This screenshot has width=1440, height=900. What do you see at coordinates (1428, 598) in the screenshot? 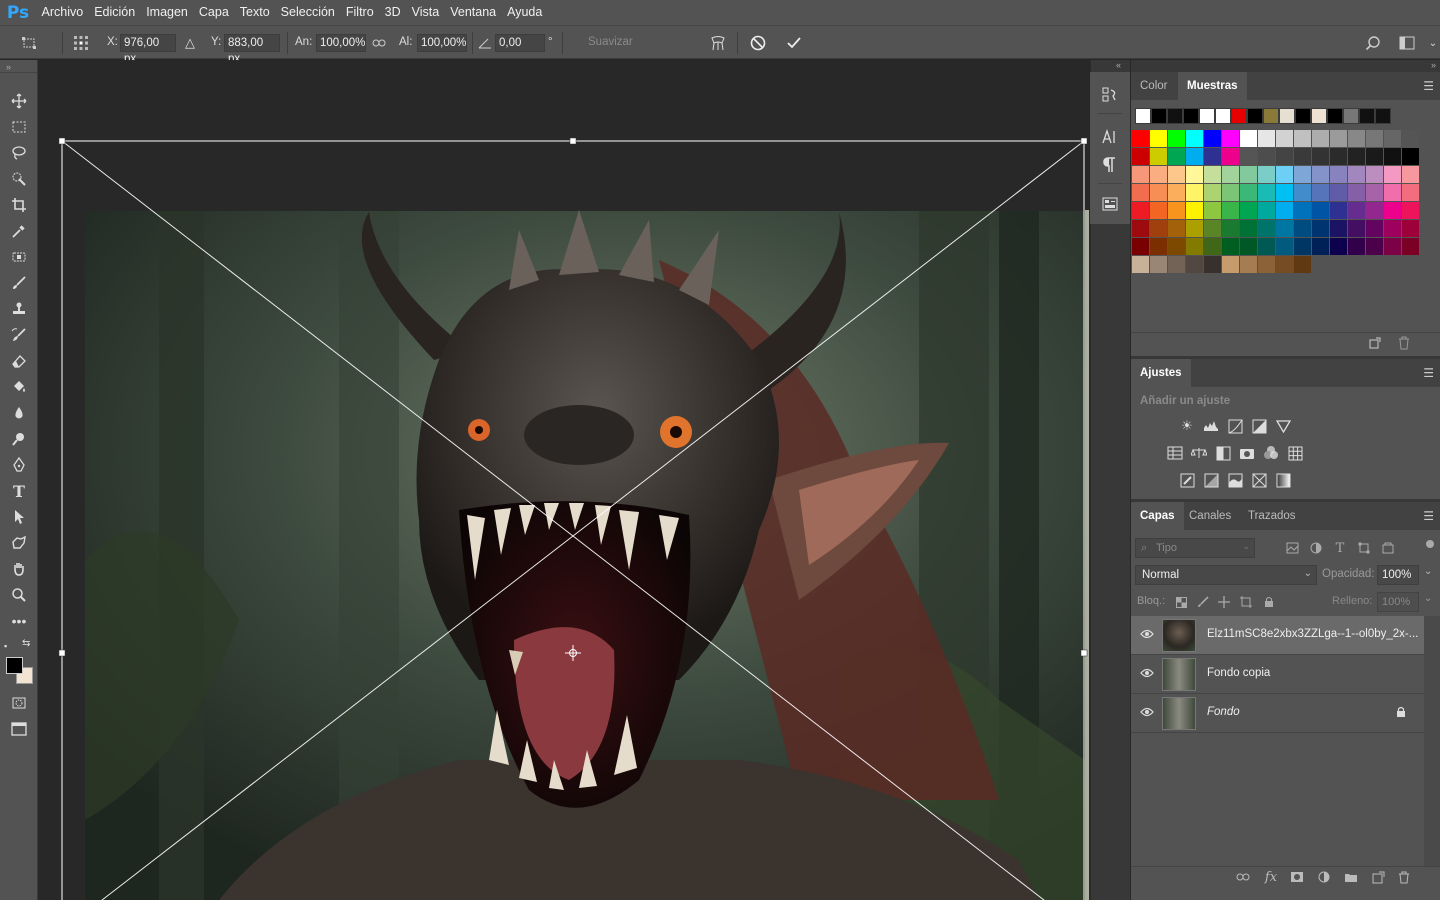
I see `fill-dropdown-icon: ⌄` at bounding box center [1428, 598].